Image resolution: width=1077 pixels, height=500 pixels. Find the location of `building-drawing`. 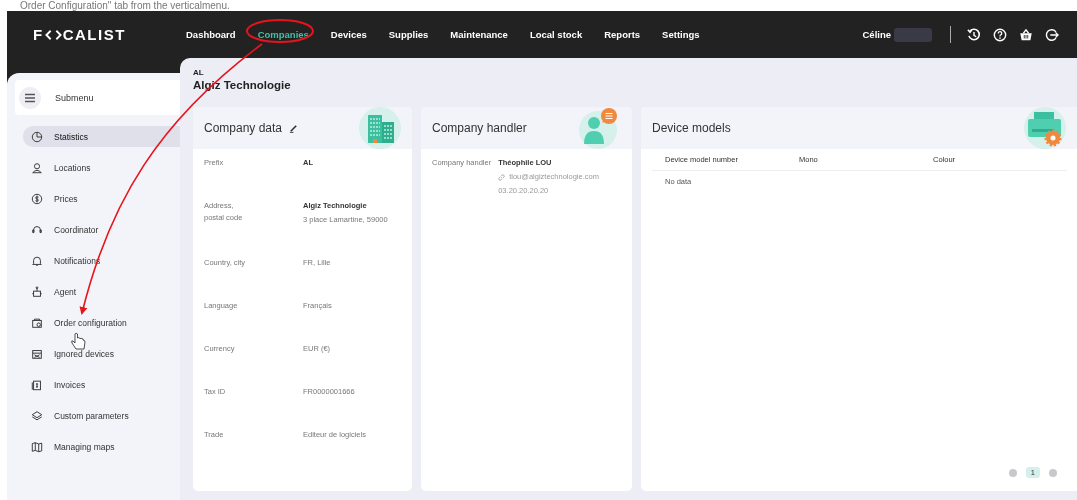

building-drawing is located at coordinates (380, 128).